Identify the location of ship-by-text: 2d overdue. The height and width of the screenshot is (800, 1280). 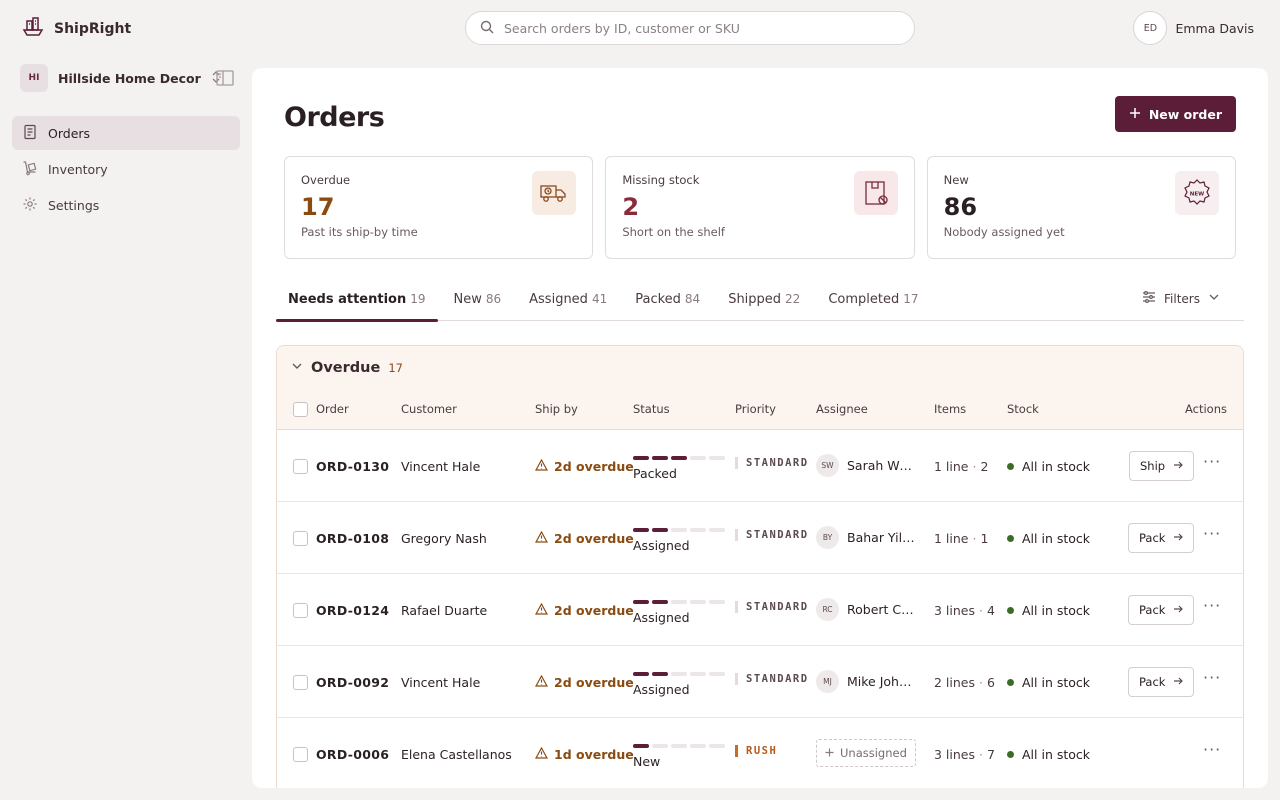
(594, 682).